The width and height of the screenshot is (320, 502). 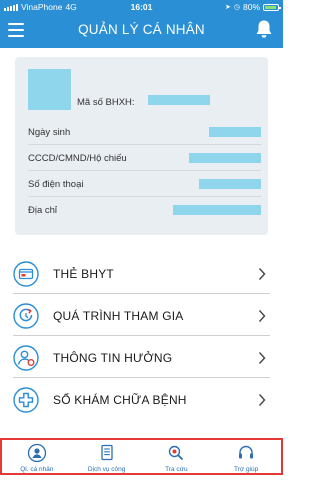 I want to click on info-row-id: CCCD/CMND/Hộ chiếu, so click(x=144, y=158).